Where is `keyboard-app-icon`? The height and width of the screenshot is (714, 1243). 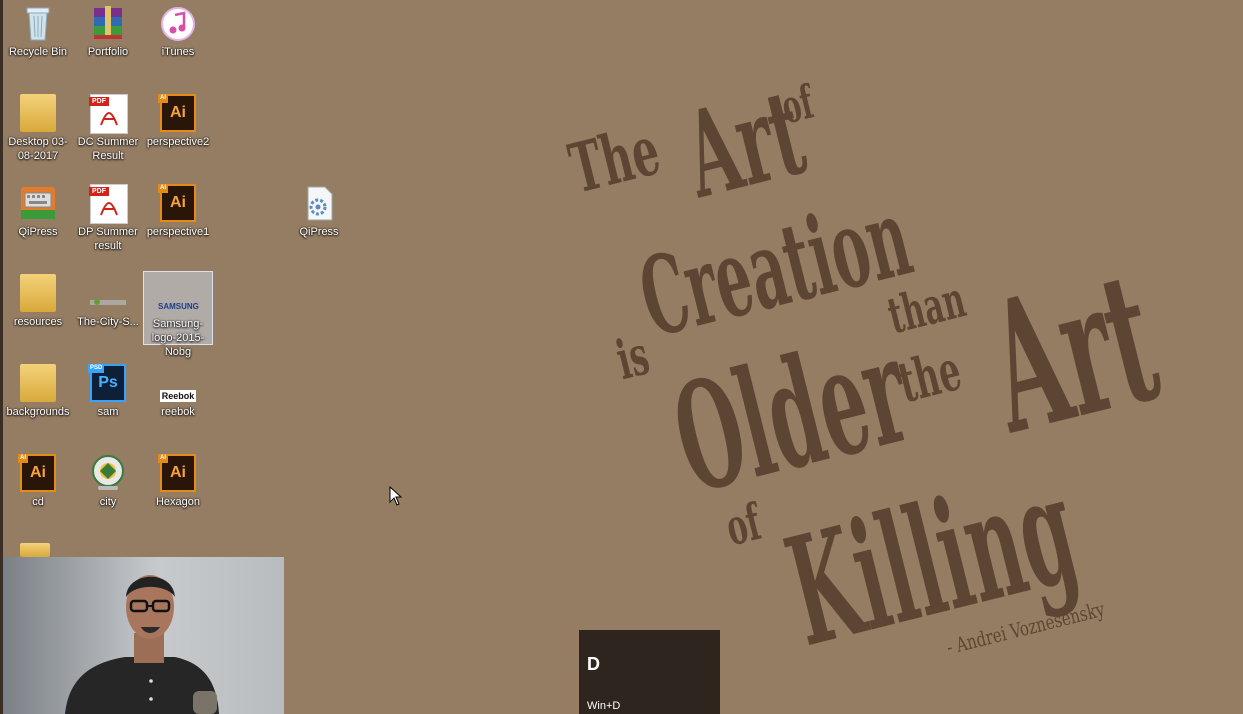
keyboard-app-icon is located at coordinates (38, 203).